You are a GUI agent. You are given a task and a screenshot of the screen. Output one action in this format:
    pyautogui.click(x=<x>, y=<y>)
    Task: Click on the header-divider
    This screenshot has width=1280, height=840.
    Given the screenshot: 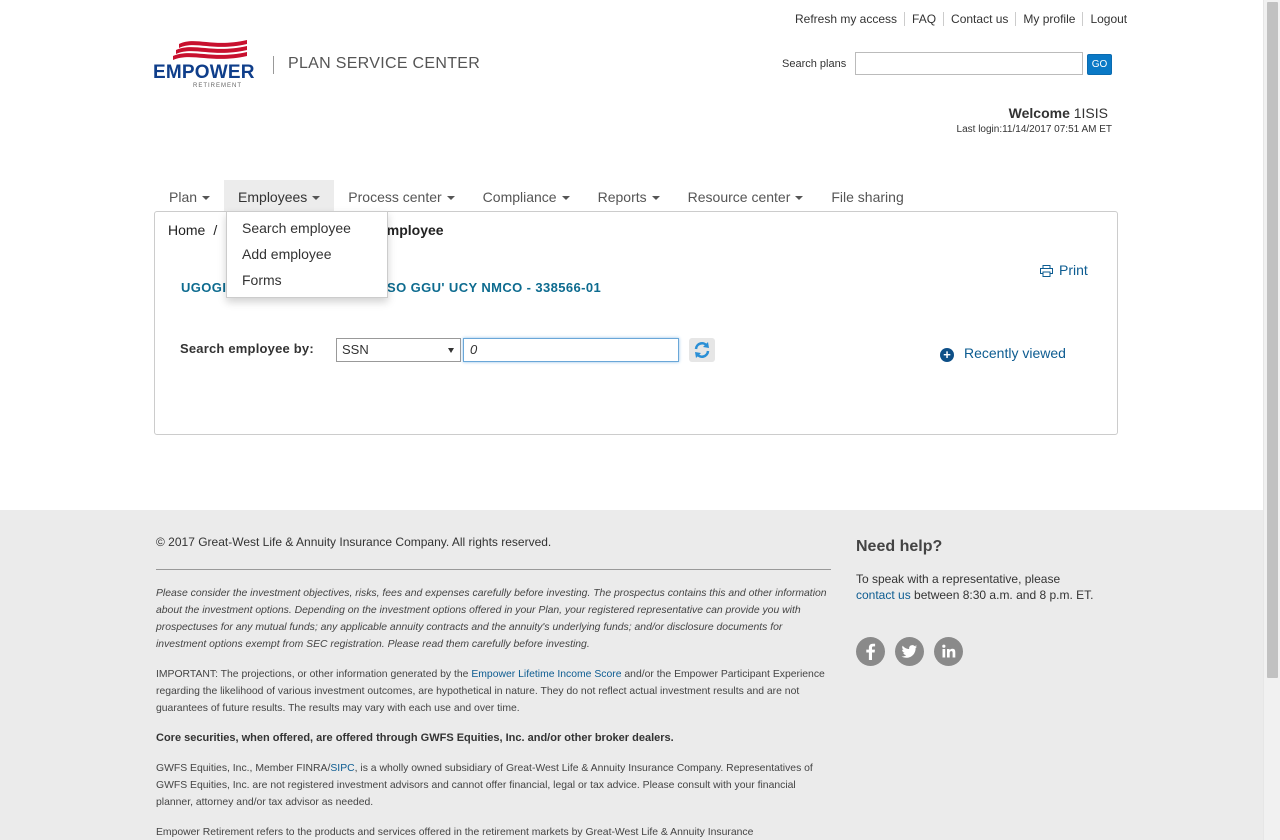 What is the action you would take?
    pyautogui.click(x=273, y=65)
    